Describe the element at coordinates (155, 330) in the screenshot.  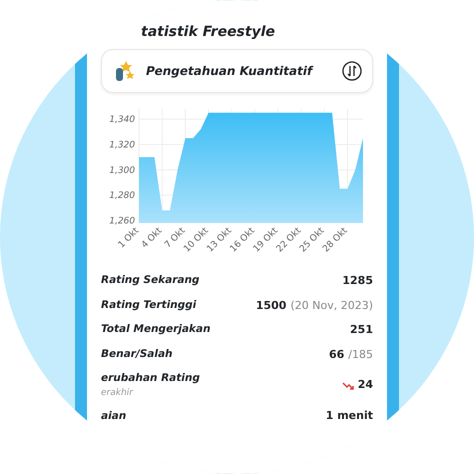
I see `stat-label: Total Mengerjakan` at that location.